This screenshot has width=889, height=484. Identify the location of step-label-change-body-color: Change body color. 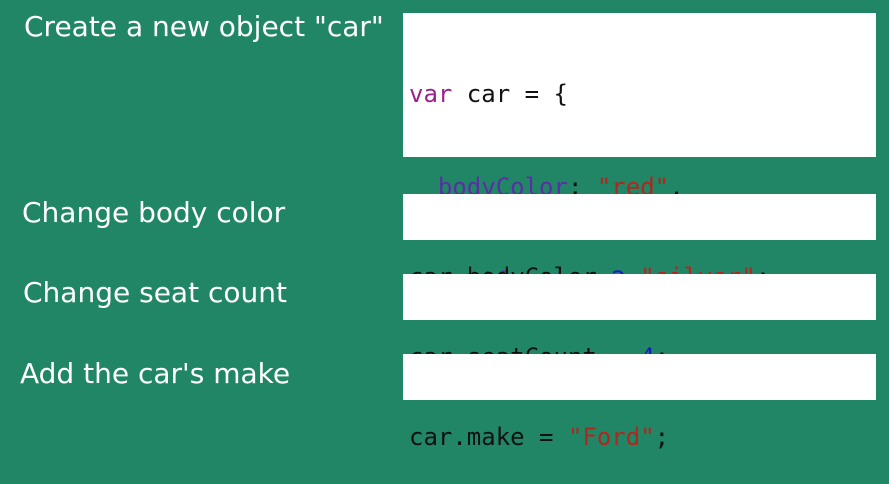
(154, 212).